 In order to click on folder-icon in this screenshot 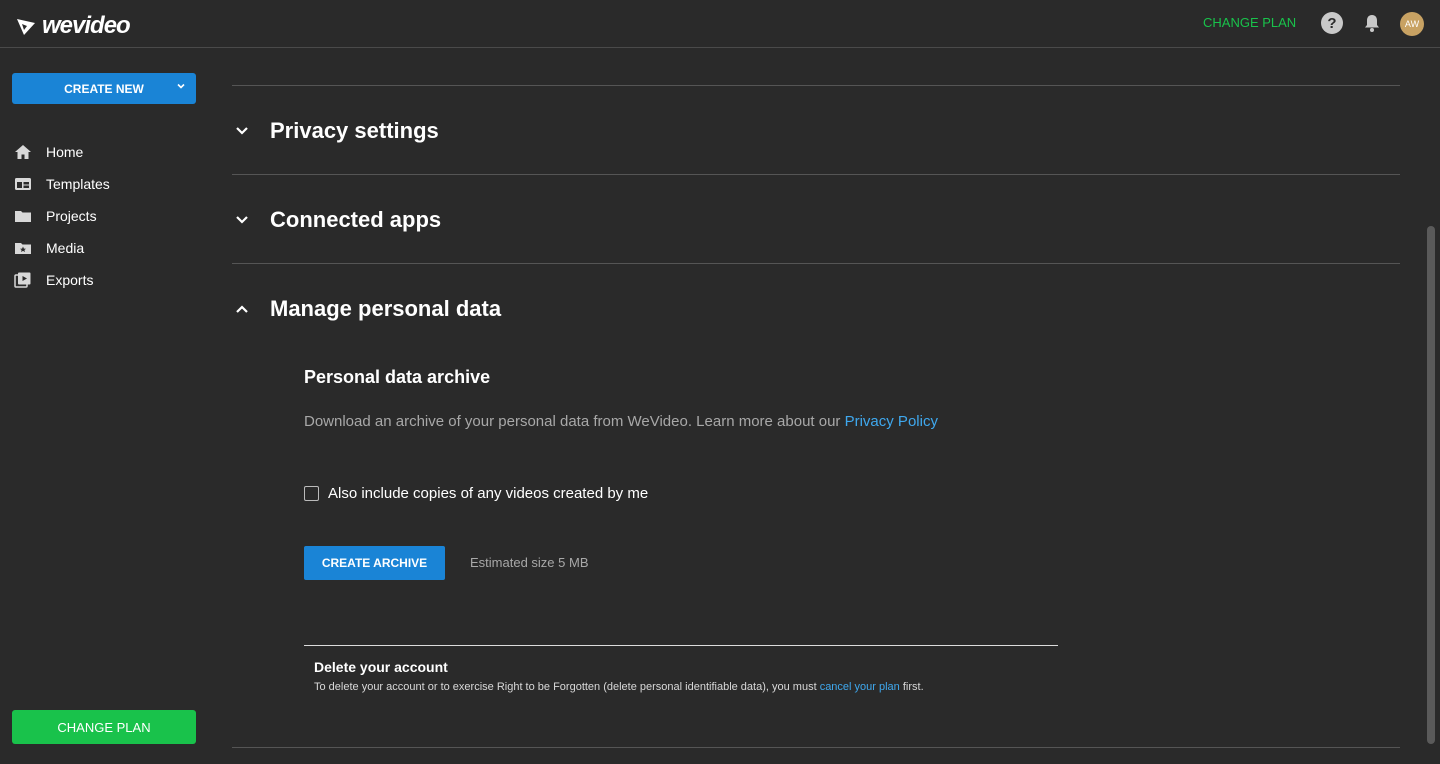, I will do `click(23, 216)`.